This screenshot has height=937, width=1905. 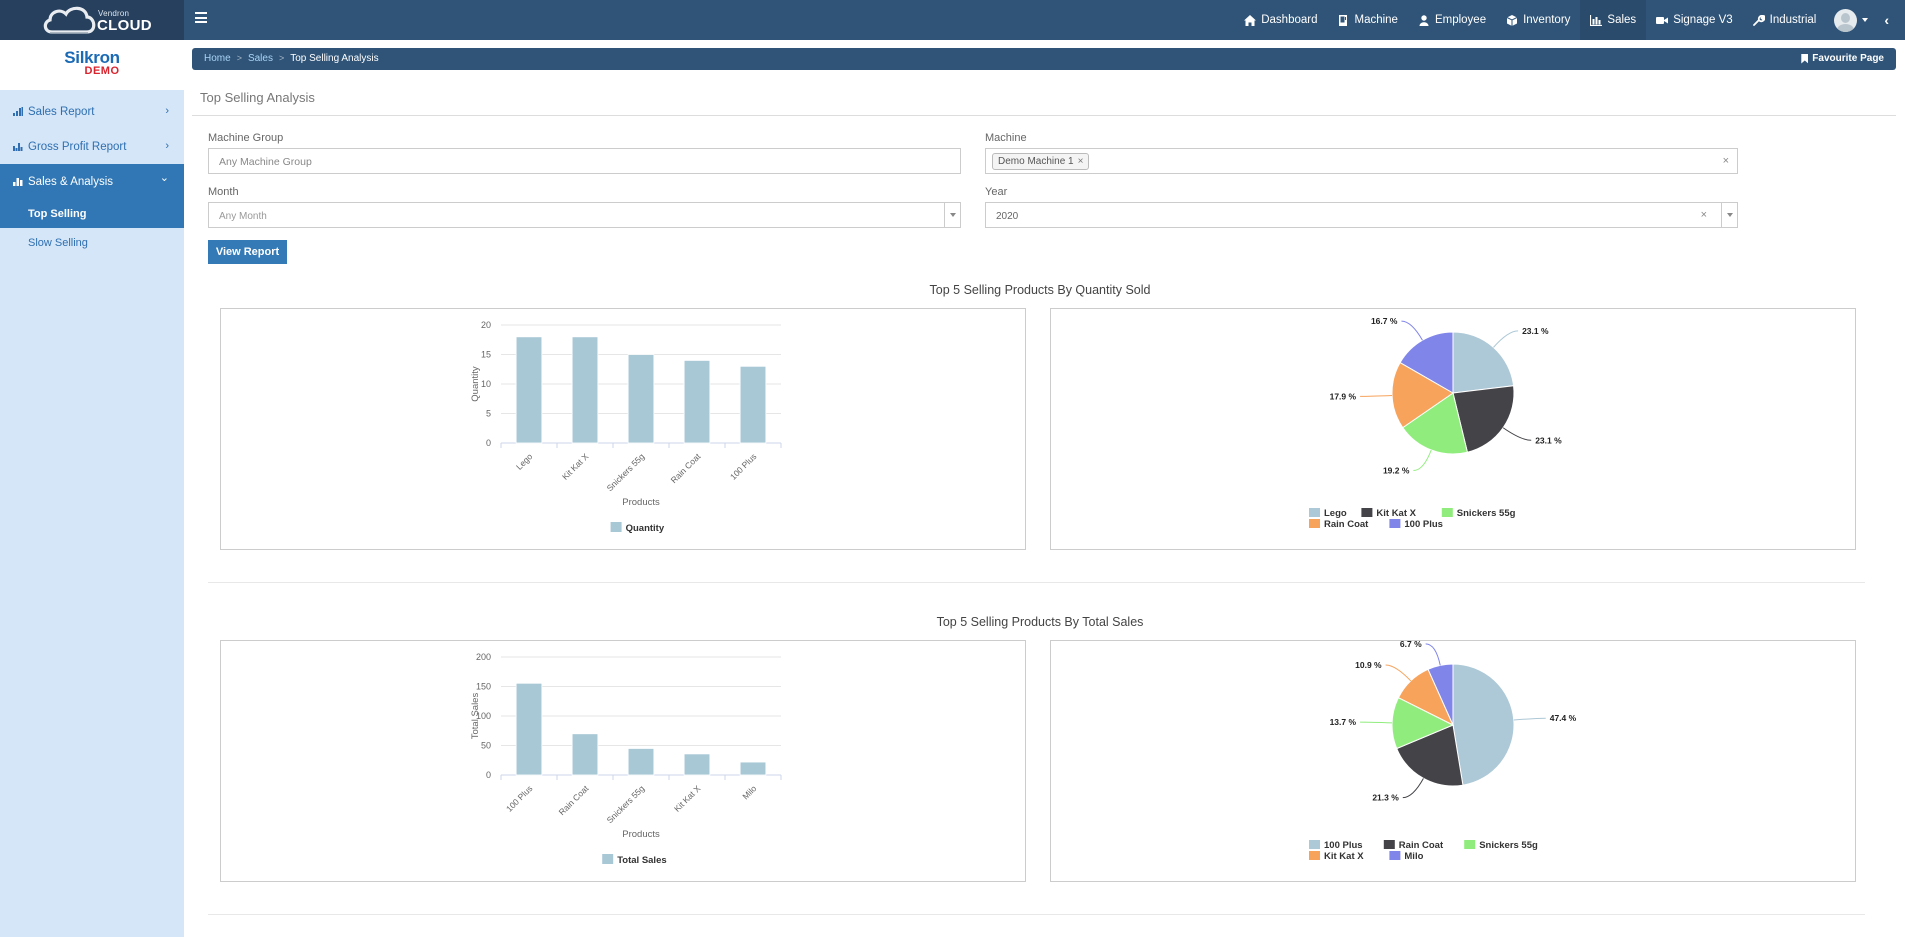 What do you see at coordinates (1460, 20) in the screenshot?
I see `nav-label: Employee` at bounding box center [1460, 20].